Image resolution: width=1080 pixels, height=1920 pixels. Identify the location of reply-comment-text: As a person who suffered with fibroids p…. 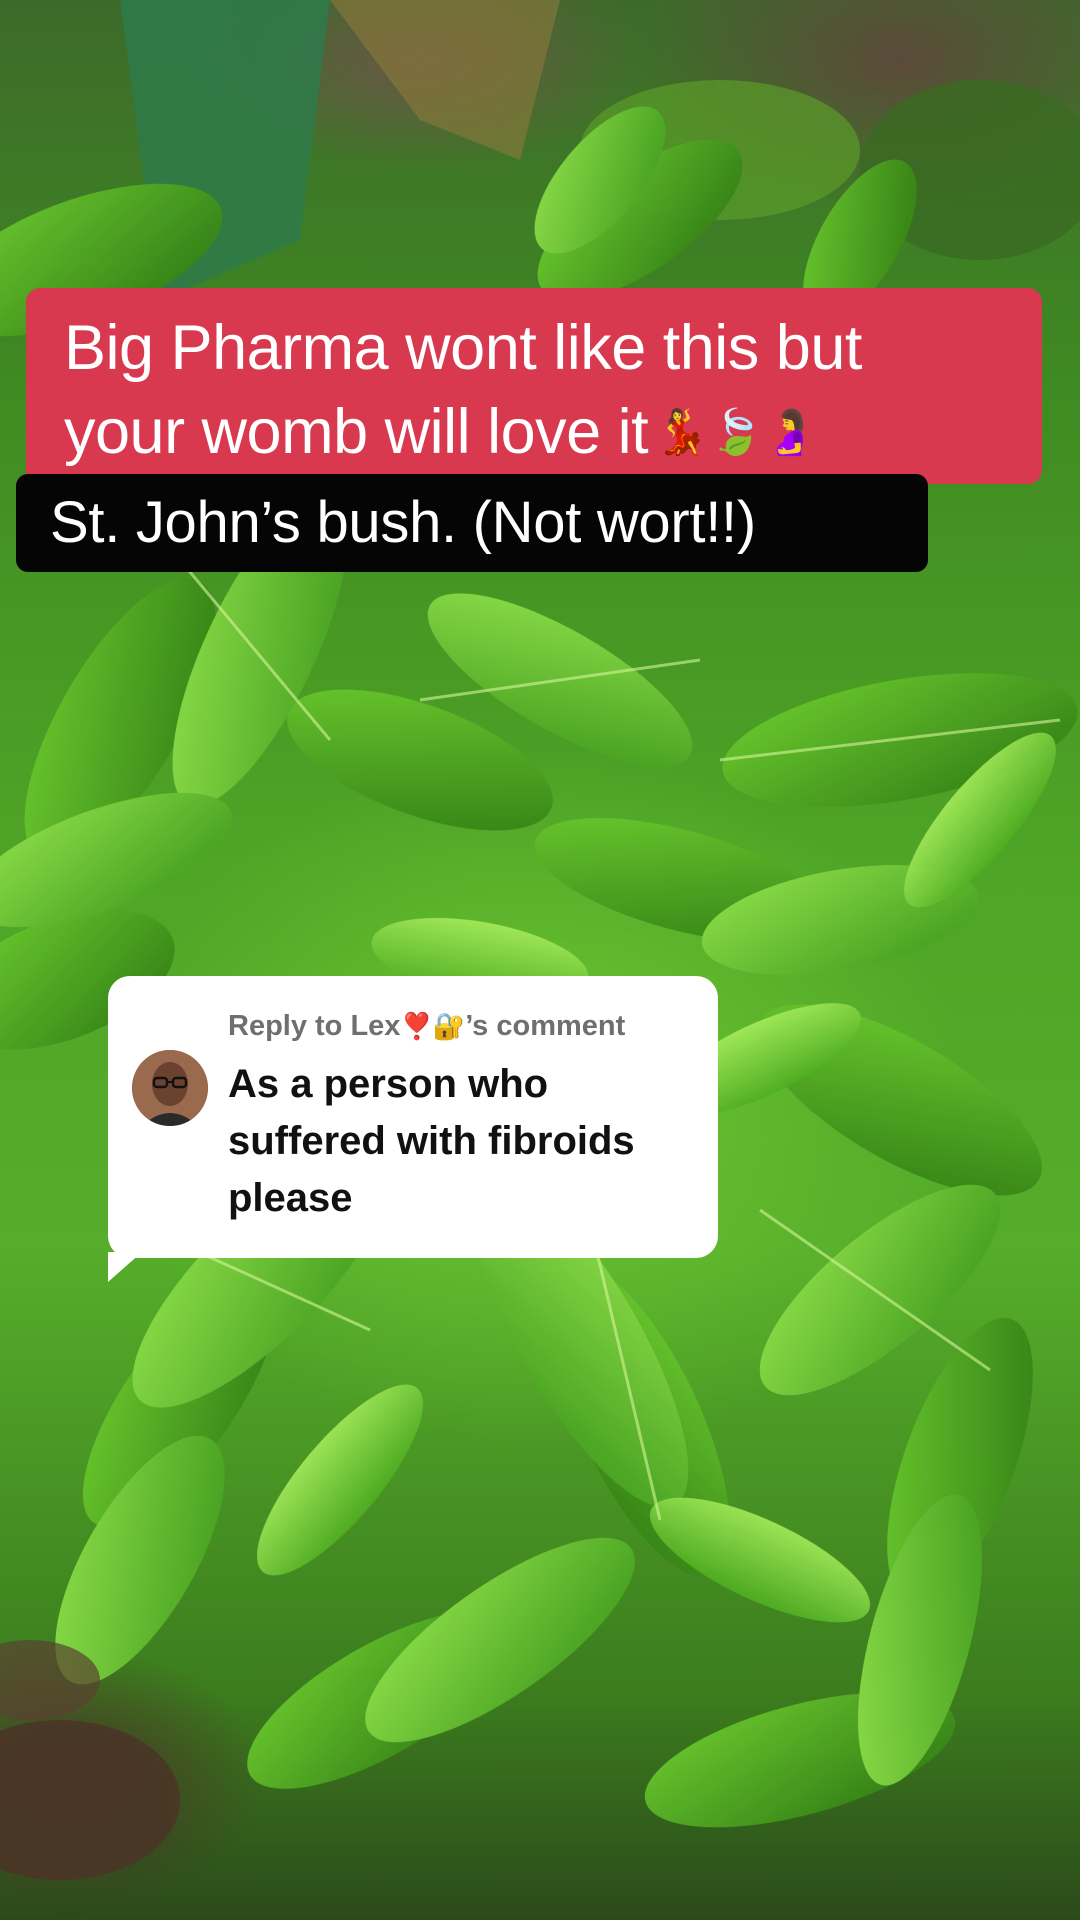
(431, 1141).